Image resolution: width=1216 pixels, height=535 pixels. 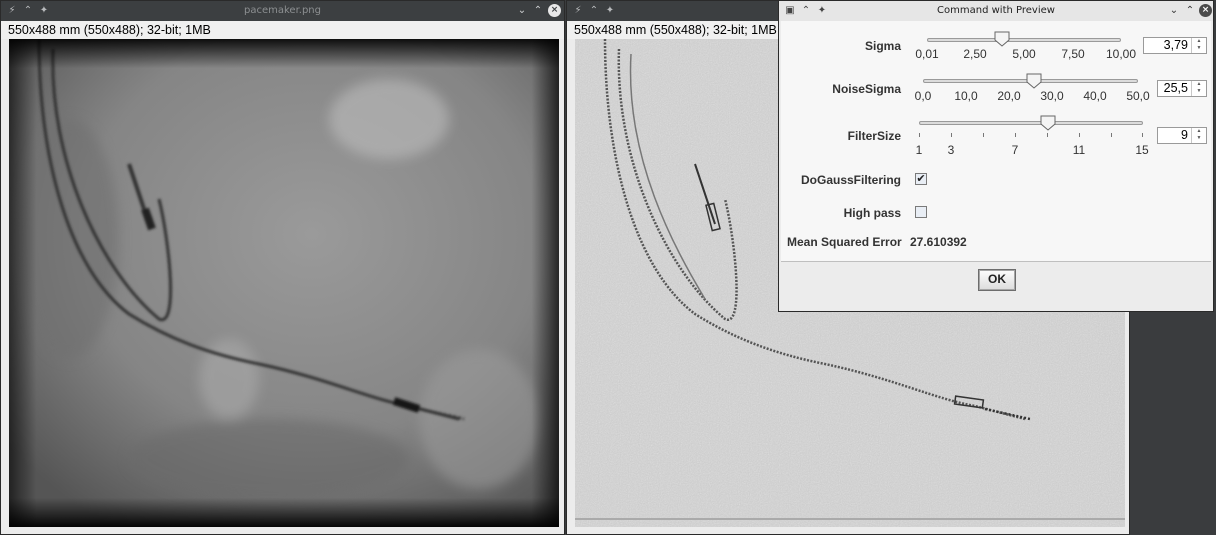 What do you see at coordinates (610, 11) in the screenshot?
I see `pin-icon: ✦` at bounding box center [610, 11].